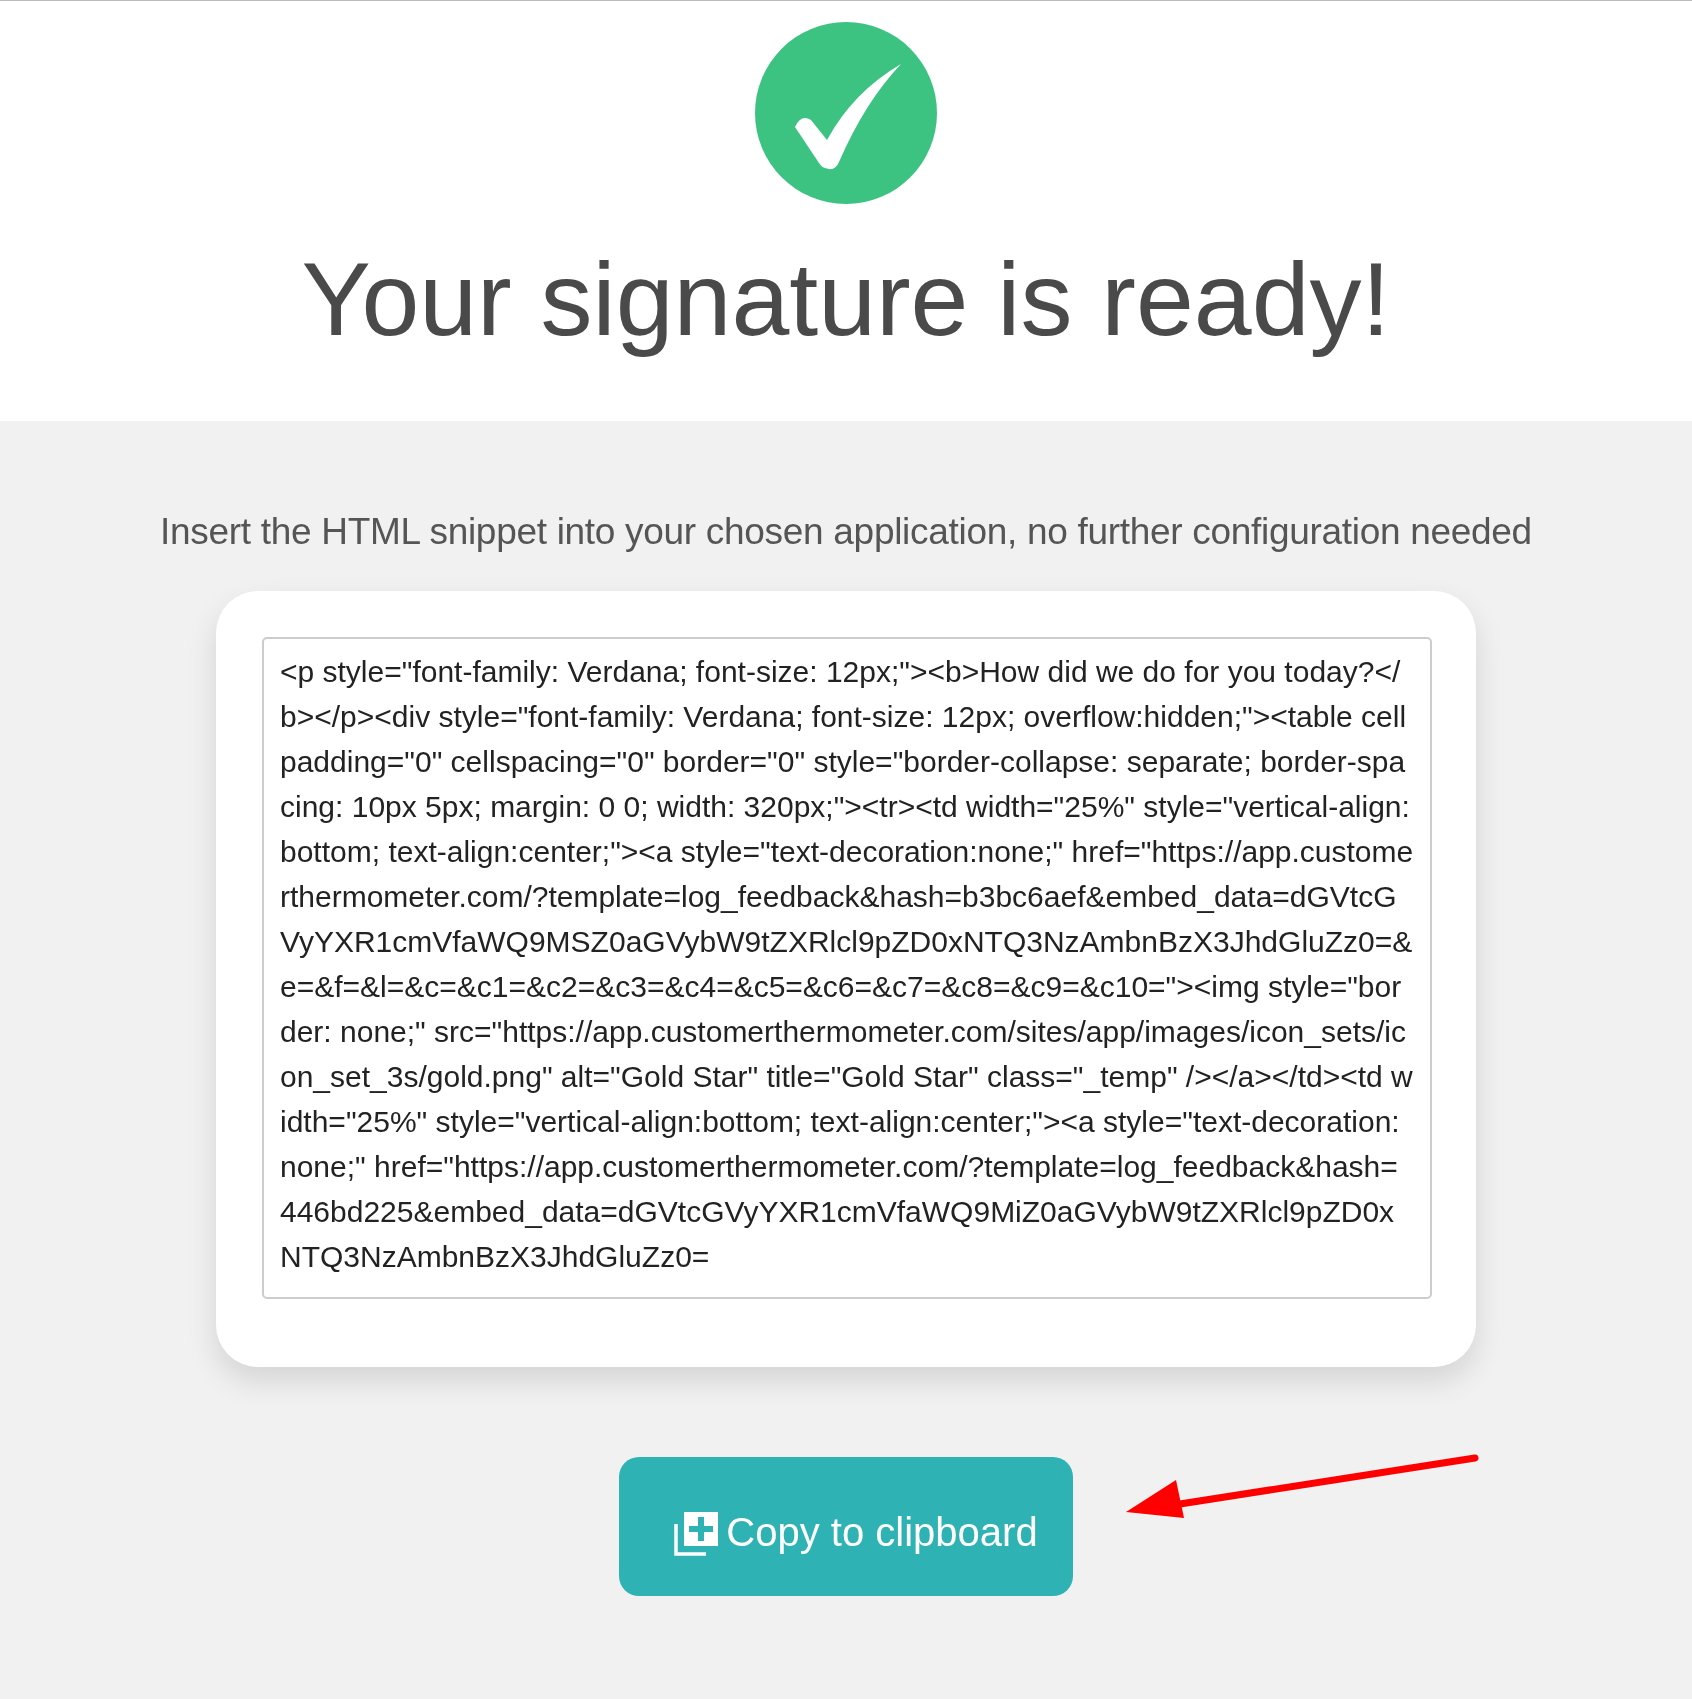  Describe the element at coordinates (846, 113) in the screenshot. I see `checkmark-icon` at that location.